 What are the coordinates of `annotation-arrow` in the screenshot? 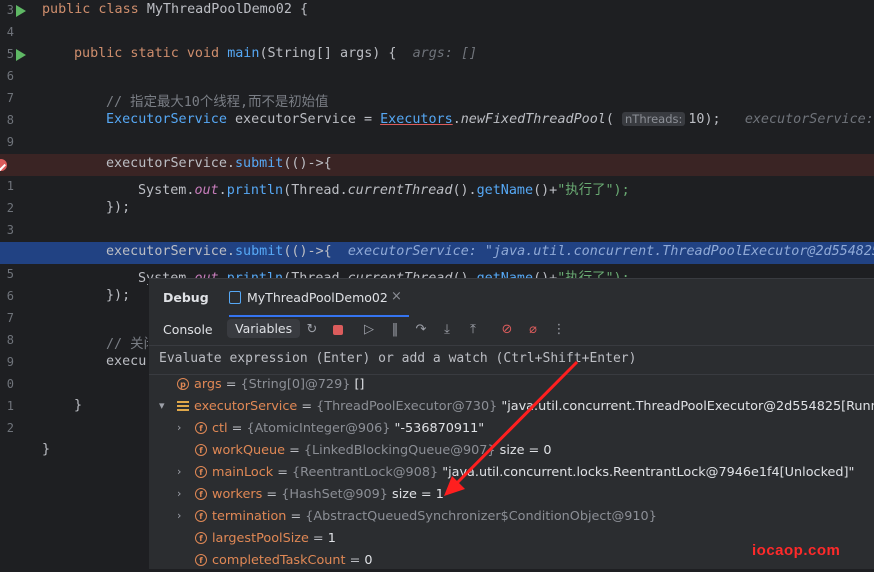 It's located at (511, 428).